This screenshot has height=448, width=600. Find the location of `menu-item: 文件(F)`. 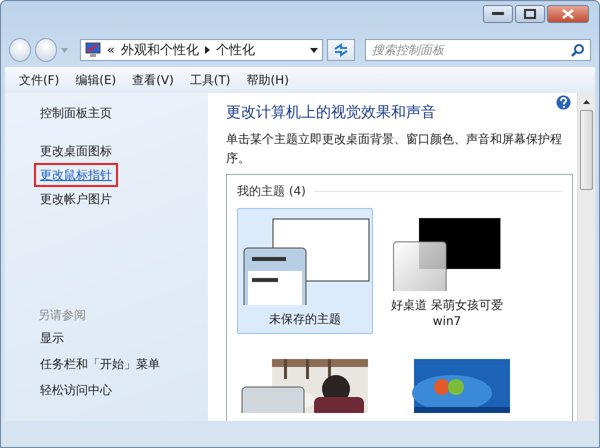

menu-item: 文件(F) is located at coordinates (39, 80).